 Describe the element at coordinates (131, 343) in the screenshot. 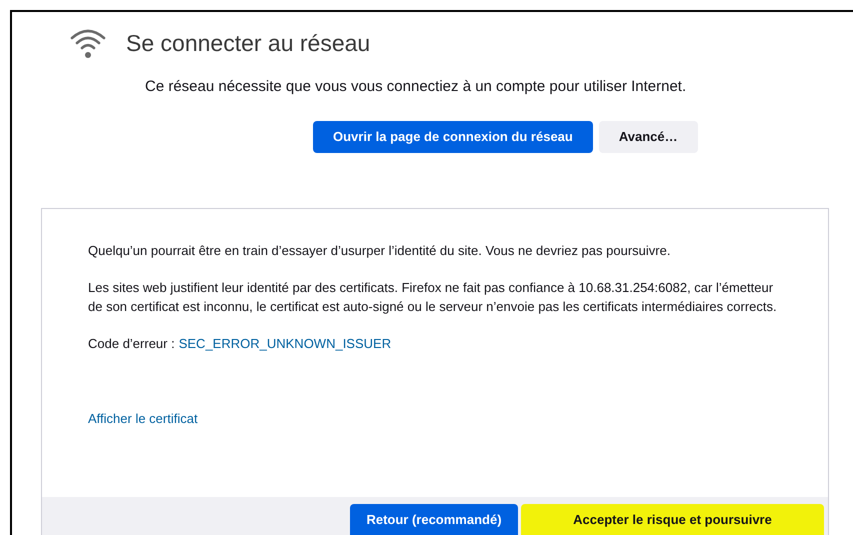

I see `error-code-label: Code d’erreur :` at that location.